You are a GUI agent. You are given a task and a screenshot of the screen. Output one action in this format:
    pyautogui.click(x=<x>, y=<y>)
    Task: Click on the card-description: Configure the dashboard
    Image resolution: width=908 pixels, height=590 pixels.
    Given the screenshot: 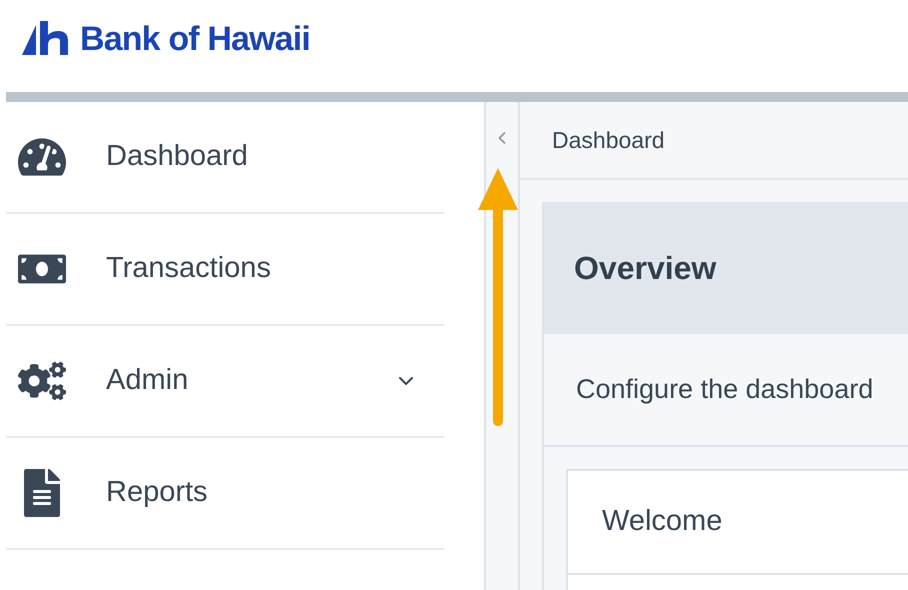 What is the action you would take?
    pyautogui.click(x=725, y=389)
    